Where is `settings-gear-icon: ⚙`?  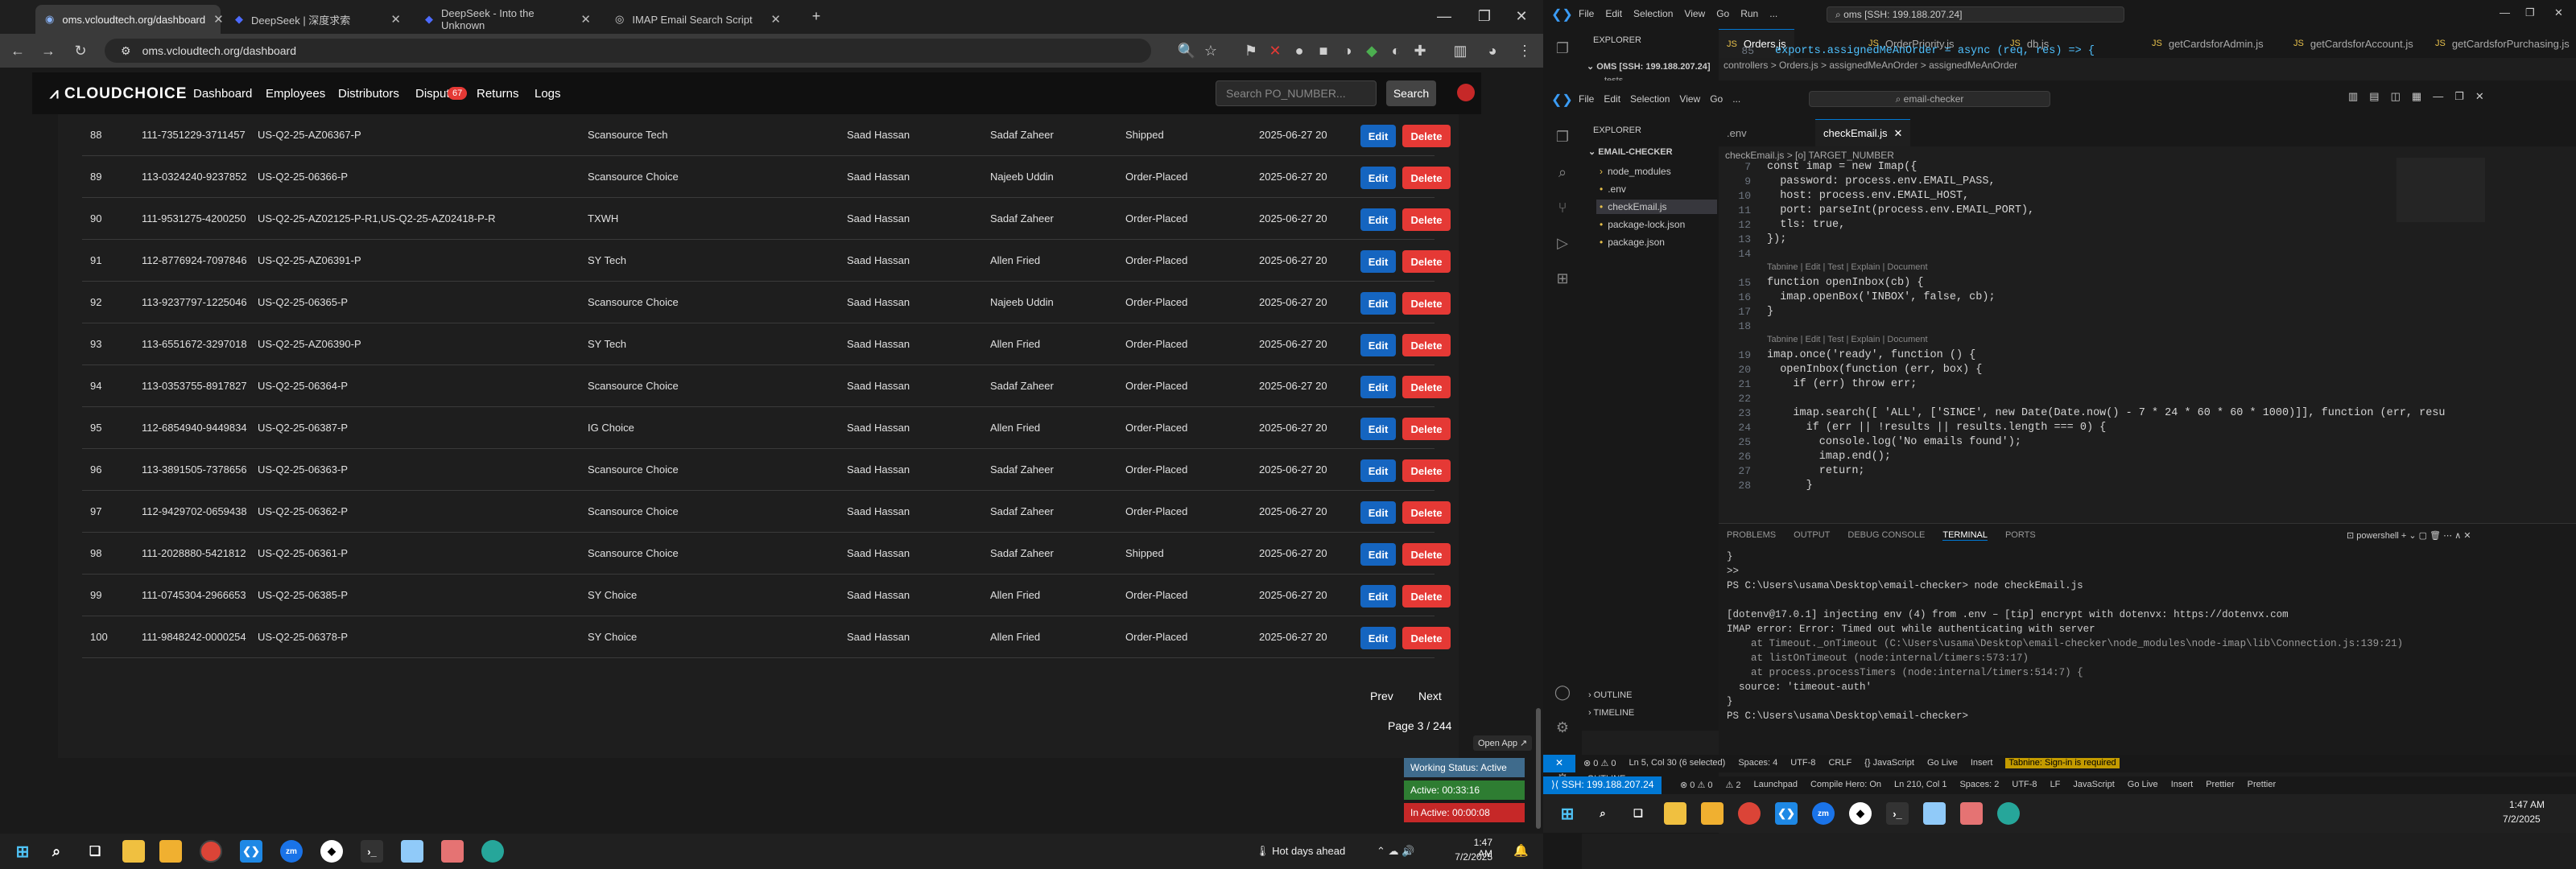 settings-gear-icon: ⚙ is located at coordinates (1562, 727).